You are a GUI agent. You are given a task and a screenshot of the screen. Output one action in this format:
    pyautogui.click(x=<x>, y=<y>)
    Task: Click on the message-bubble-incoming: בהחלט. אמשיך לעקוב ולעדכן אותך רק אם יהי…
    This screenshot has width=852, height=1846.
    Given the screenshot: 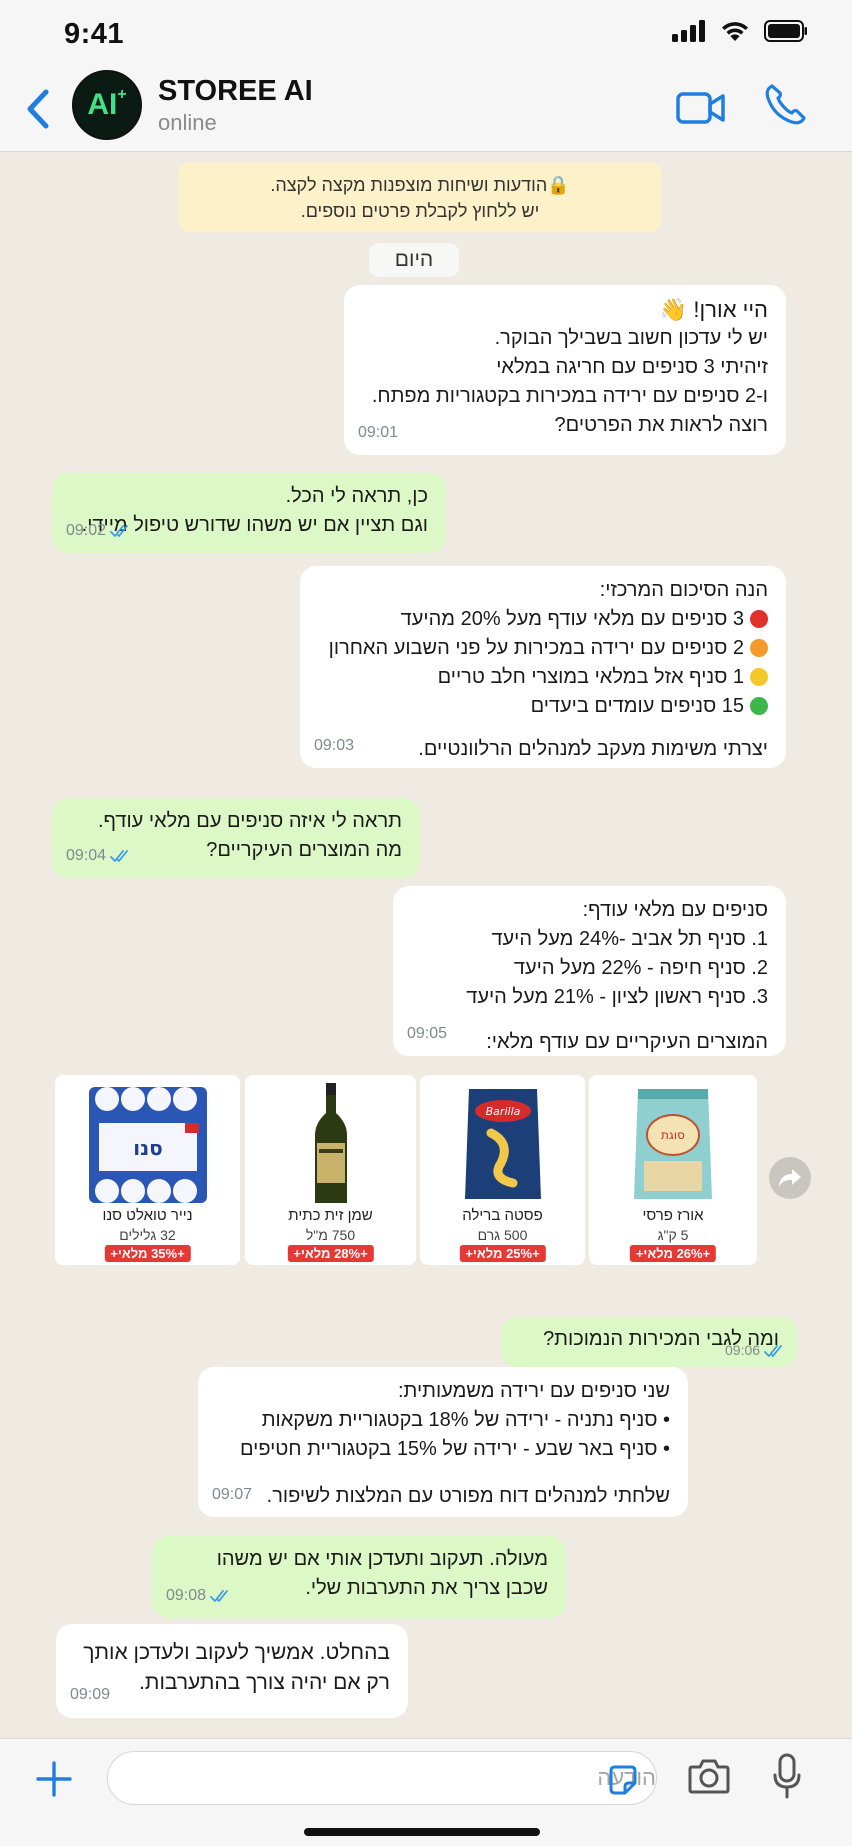 What is the action you would take?
    pyautogui.click(x=232, y=1671)
    